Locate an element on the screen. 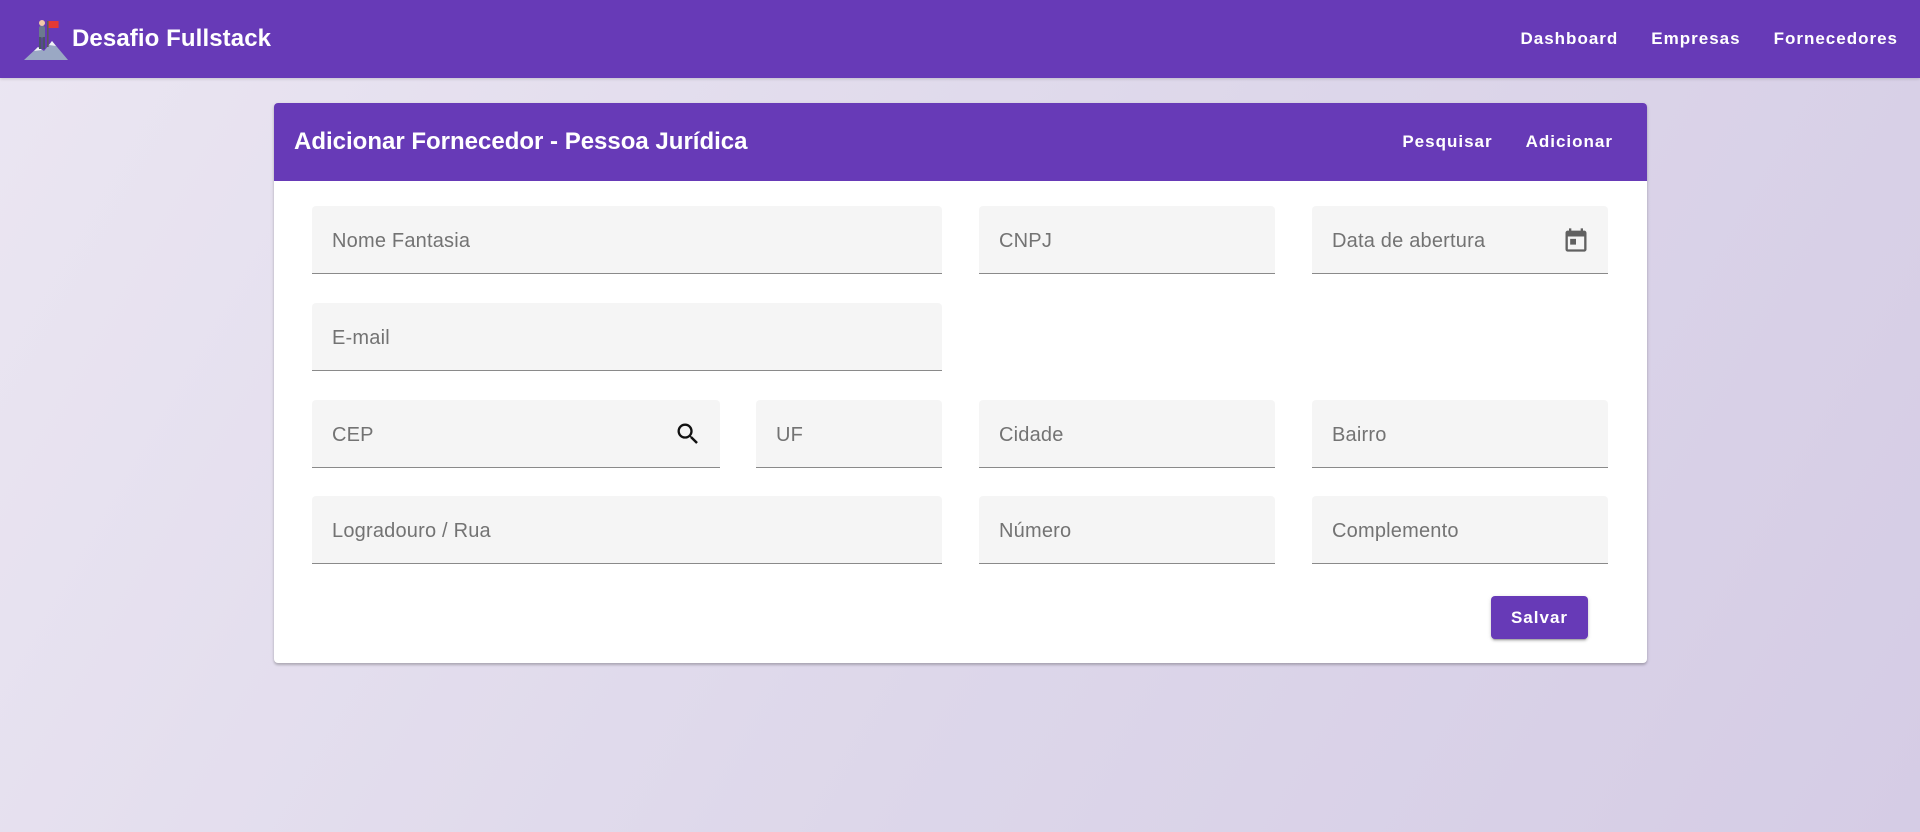 Image resolution: width=1920 pixels, height=832 pixels. brand: Desafio Fullstack is located at coordinates (146, 39).